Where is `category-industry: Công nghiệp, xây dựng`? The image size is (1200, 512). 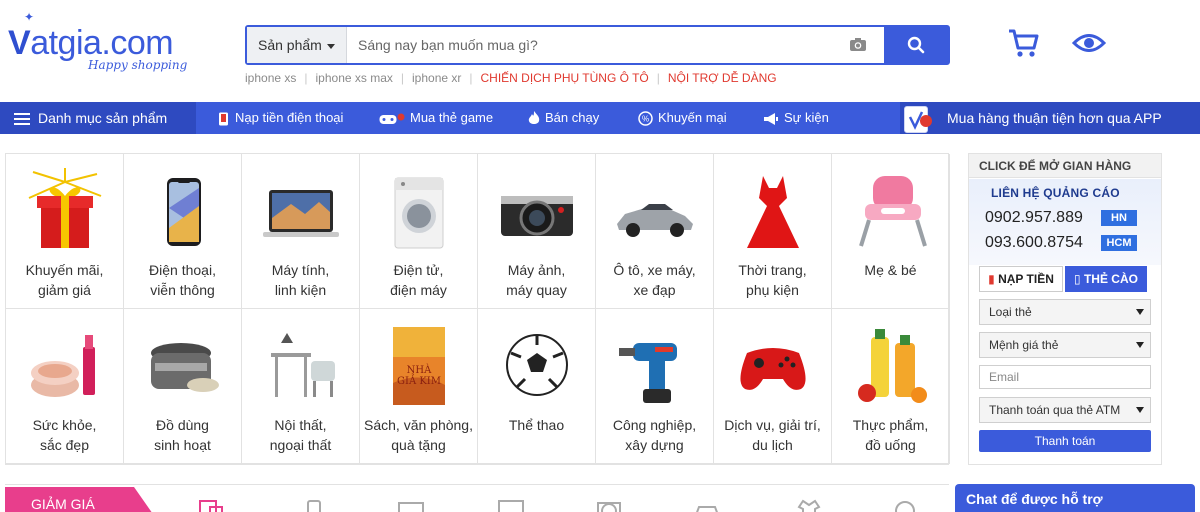
category-industry: Công nghiệp, xây dựng is located at coordinates (655, 386).